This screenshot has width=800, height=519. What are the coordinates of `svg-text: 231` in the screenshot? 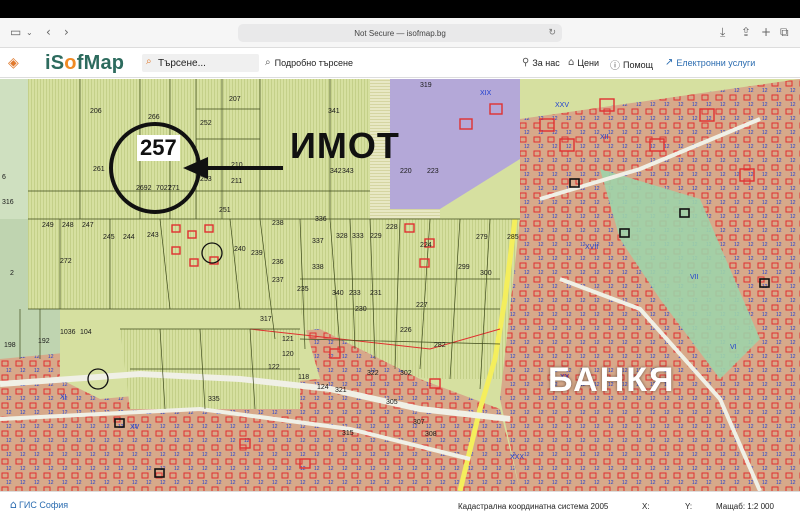 It's located at (376, 293).